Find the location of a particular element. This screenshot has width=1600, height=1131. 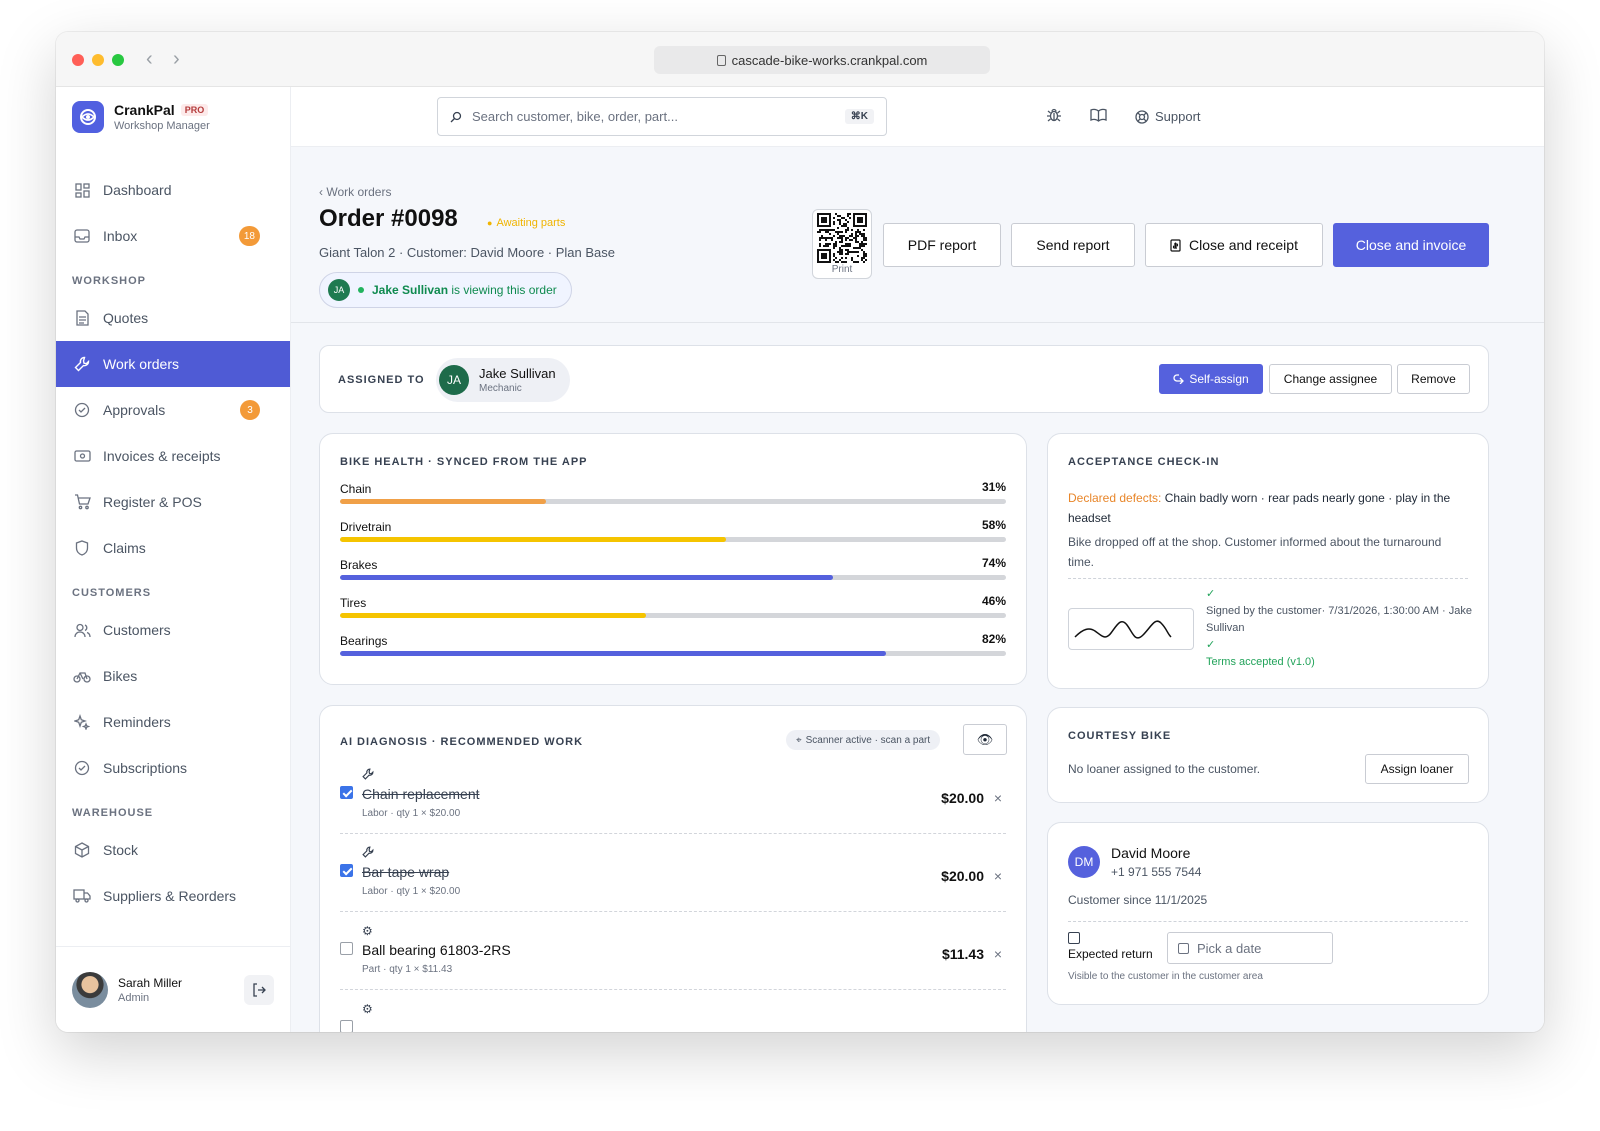

nav-section-workshop: WORKSHOP is located at coordinates (109, 281).